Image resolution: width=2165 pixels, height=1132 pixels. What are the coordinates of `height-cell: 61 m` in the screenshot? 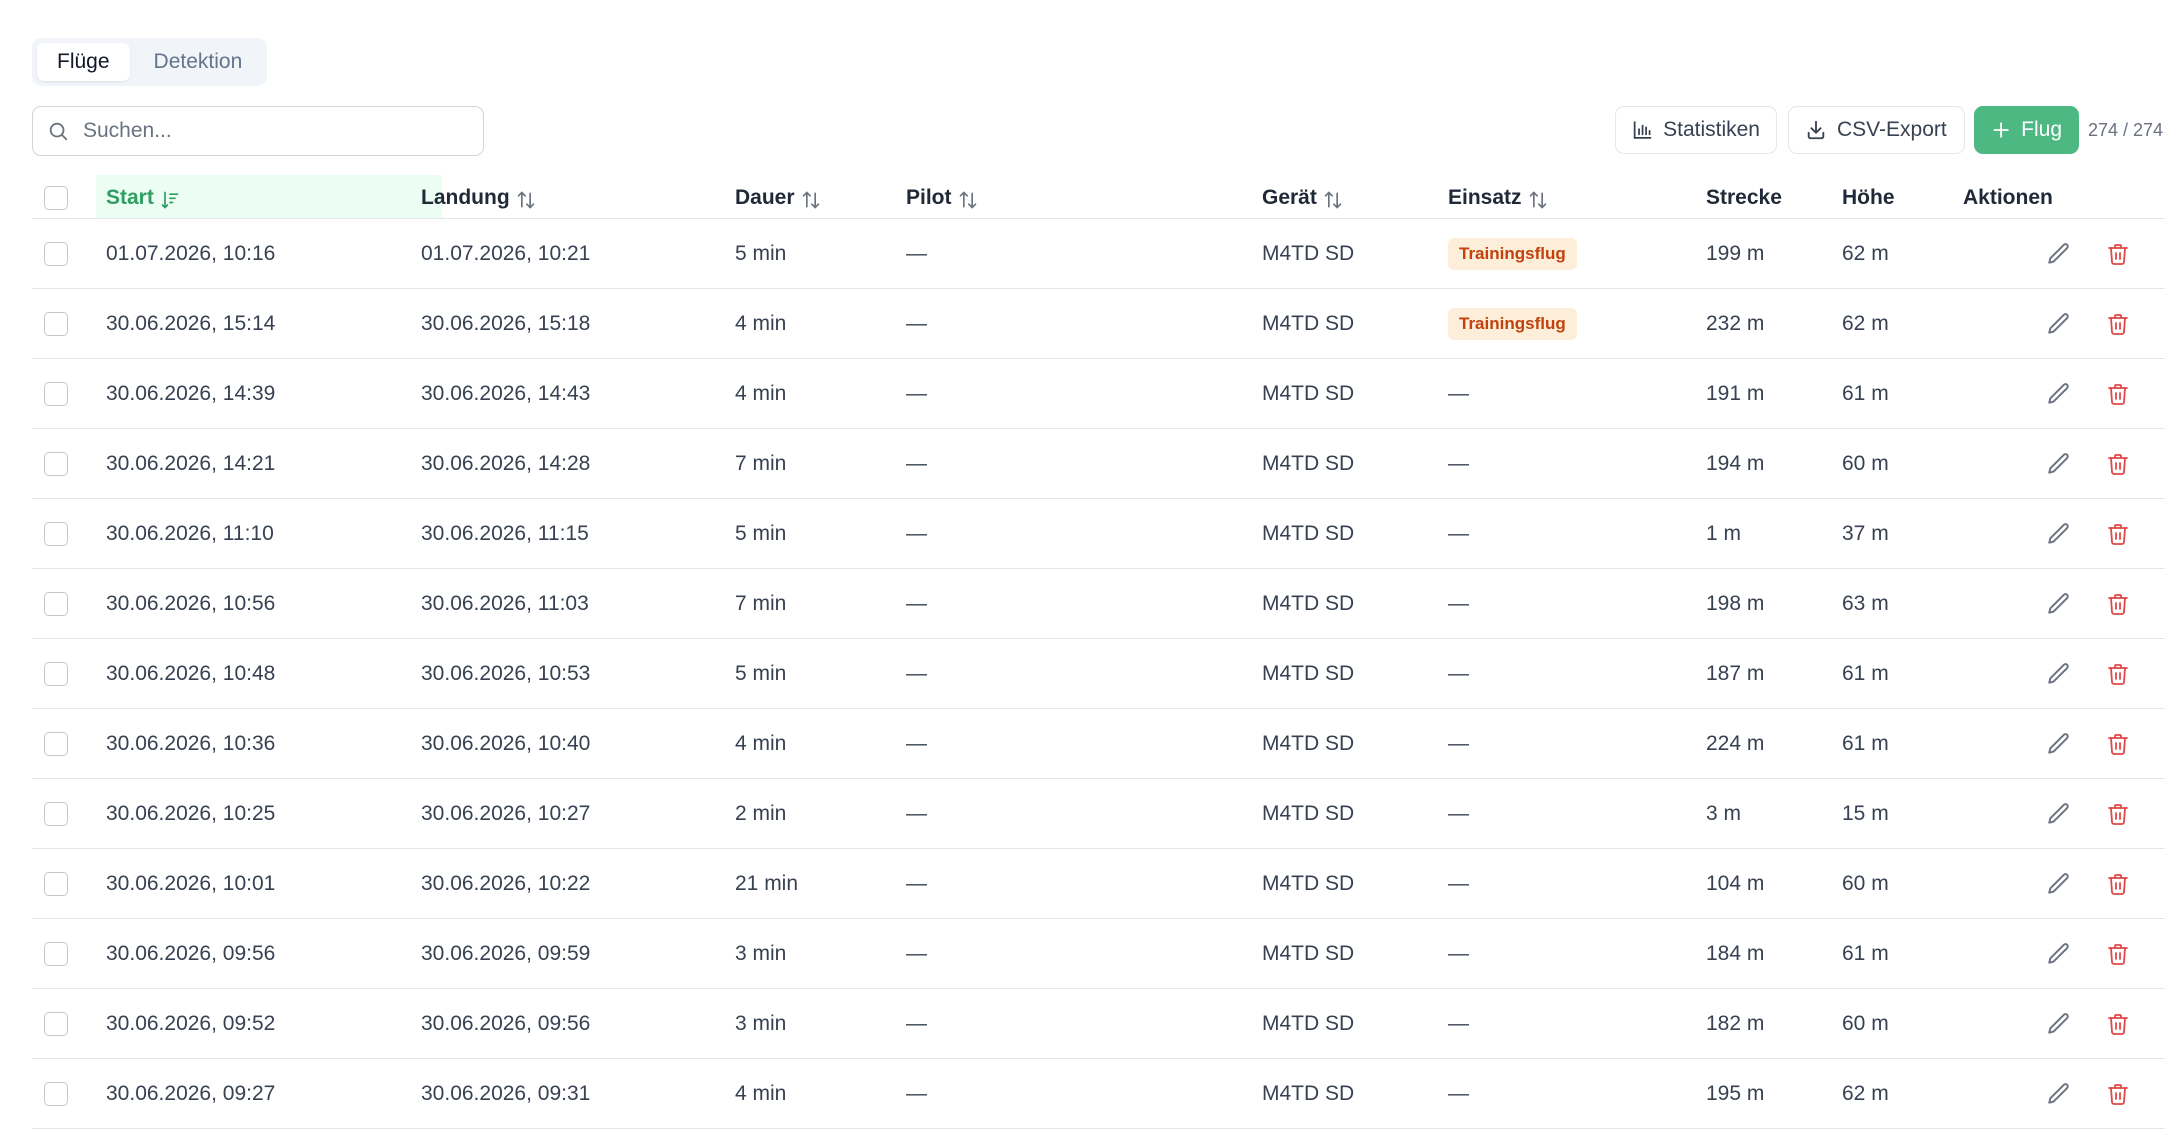 It's located at (1865, 393).